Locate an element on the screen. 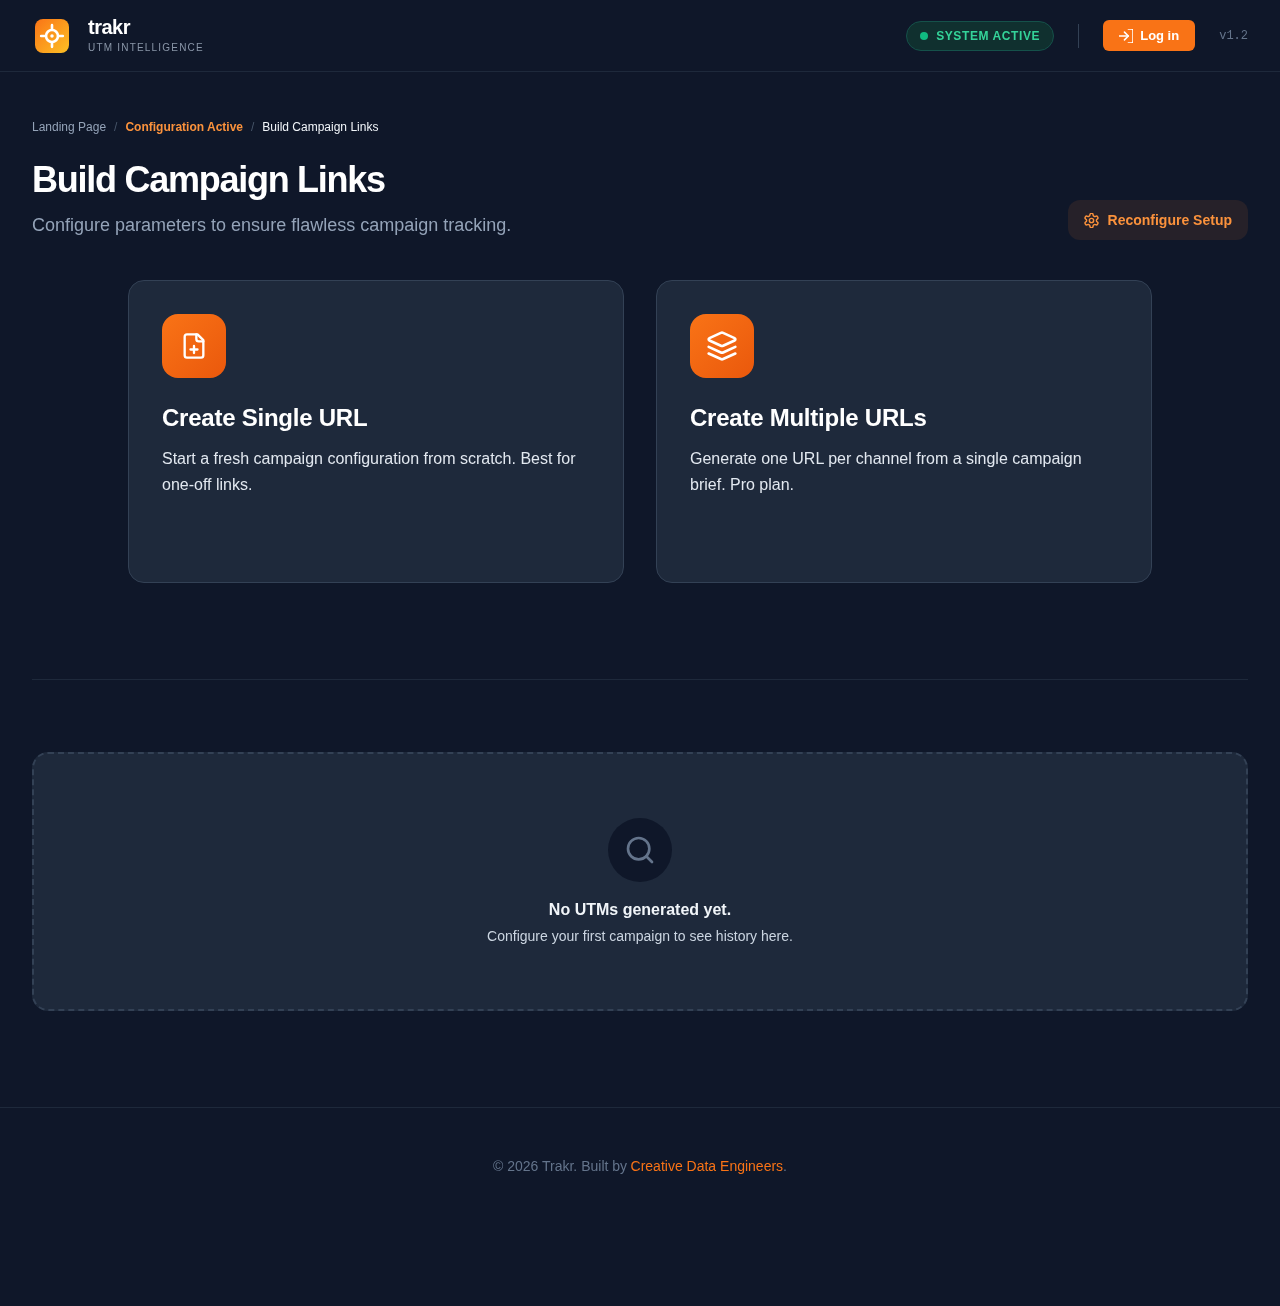  status-label: SYSTEM ACTIVE is located at coordinates (988, 36).